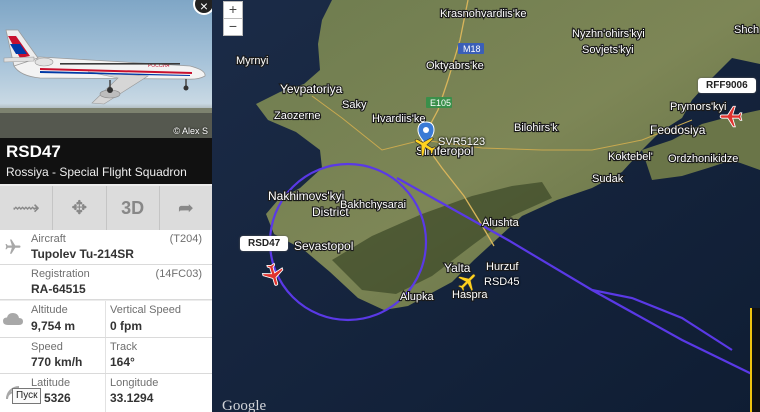  Describe the element at coordinates (678, 130) in the screenshot. I see `place-feodosiya: Feodosiya` at that location.